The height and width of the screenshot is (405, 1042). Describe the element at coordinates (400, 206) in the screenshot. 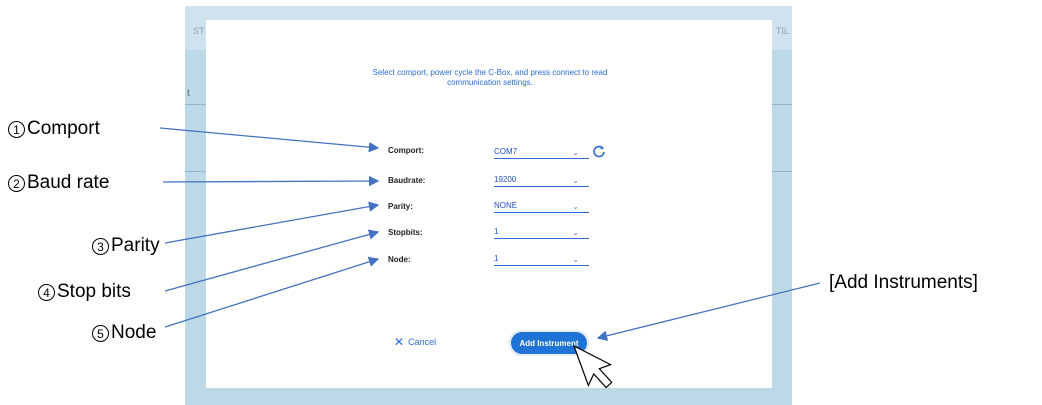

I see `parity-label: Parity:` at that location.